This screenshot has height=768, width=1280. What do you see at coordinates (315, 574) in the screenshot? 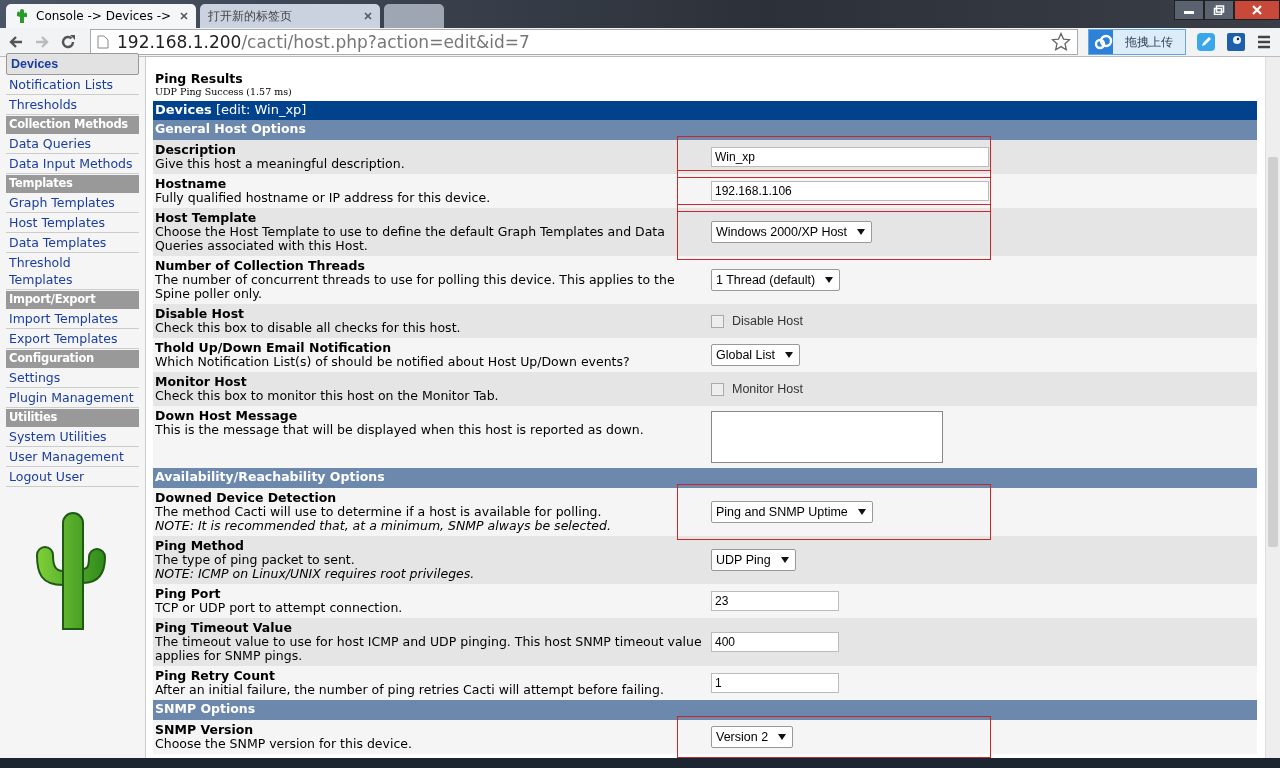
I see `field-note: NOTE: ICMP on Linux/UNIX requires root privileges.` at bounding box center [315, 574].